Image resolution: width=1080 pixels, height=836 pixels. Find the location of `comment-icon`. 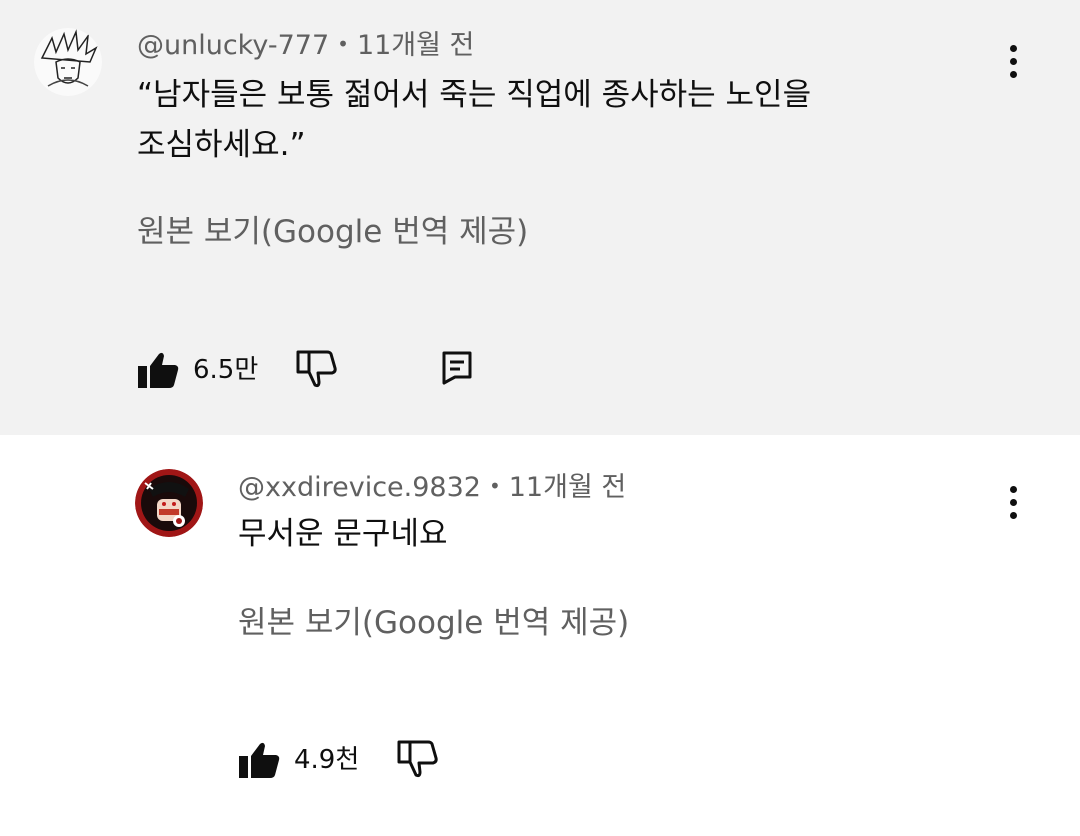

comment-icon is located at coordinates (457, 368).